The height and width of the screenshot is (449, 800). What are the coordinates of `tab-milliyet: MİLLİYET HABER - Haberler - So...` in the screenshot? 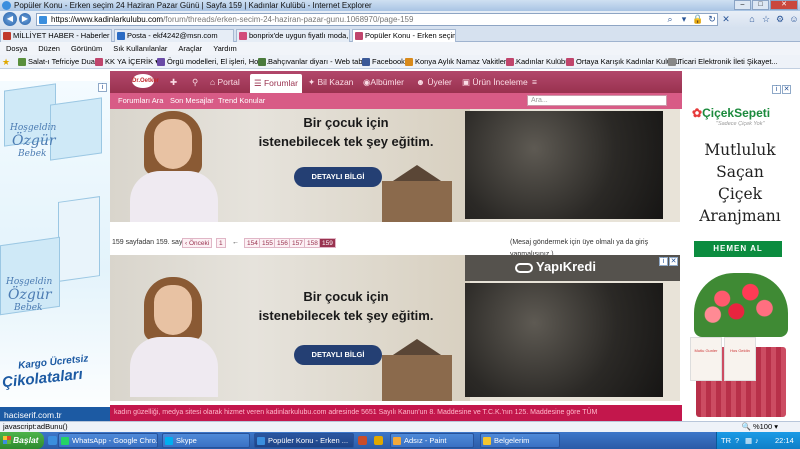 It's located at (56, 35).